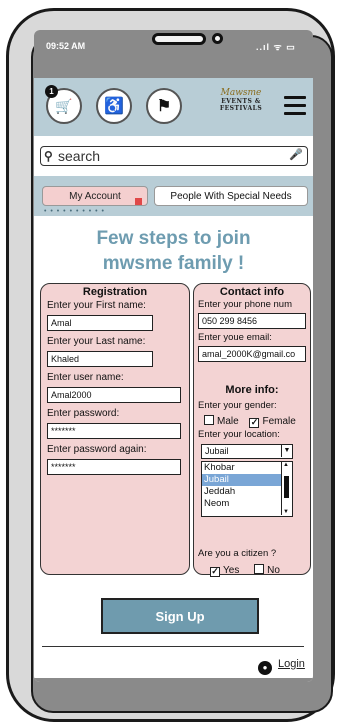  I want to click on language-flag-button: ⚑, so click(164, 106).